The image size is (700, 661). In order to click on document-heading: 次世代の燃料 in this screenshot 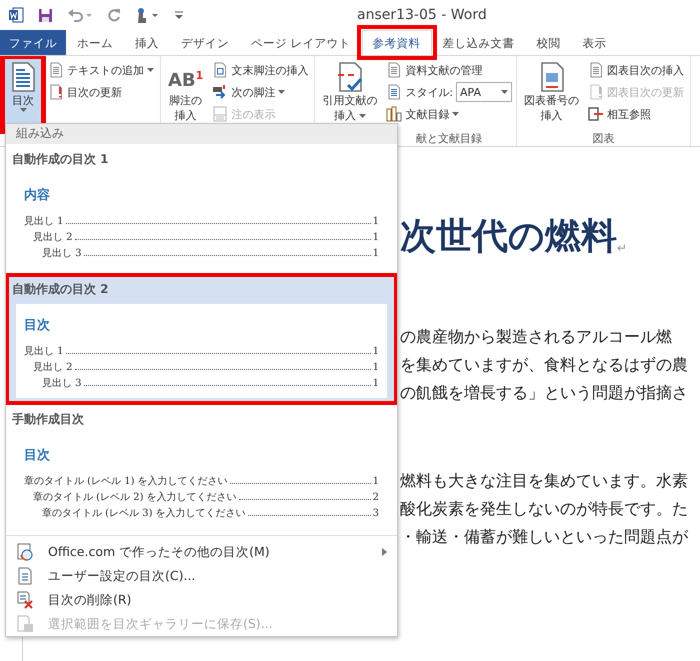, I will do `click(508, 237)`.